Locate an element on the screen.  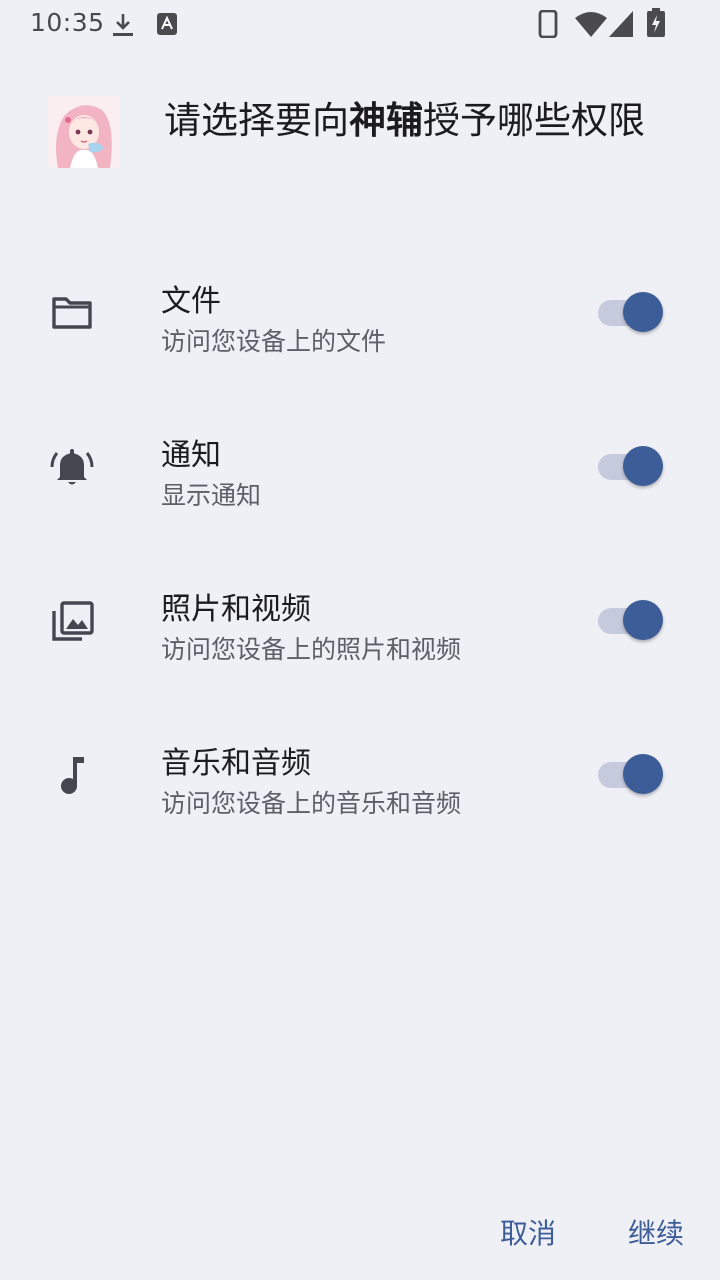
continue-button: 继续 is located at coordinates (656, 1232).